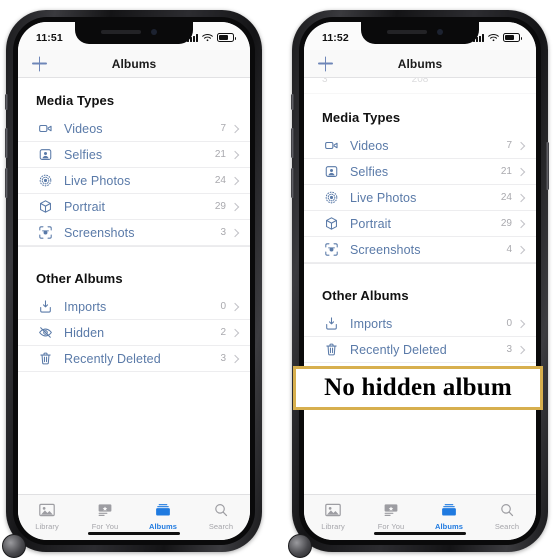  I want to click on list-item-count: 2, so click(223, 332).